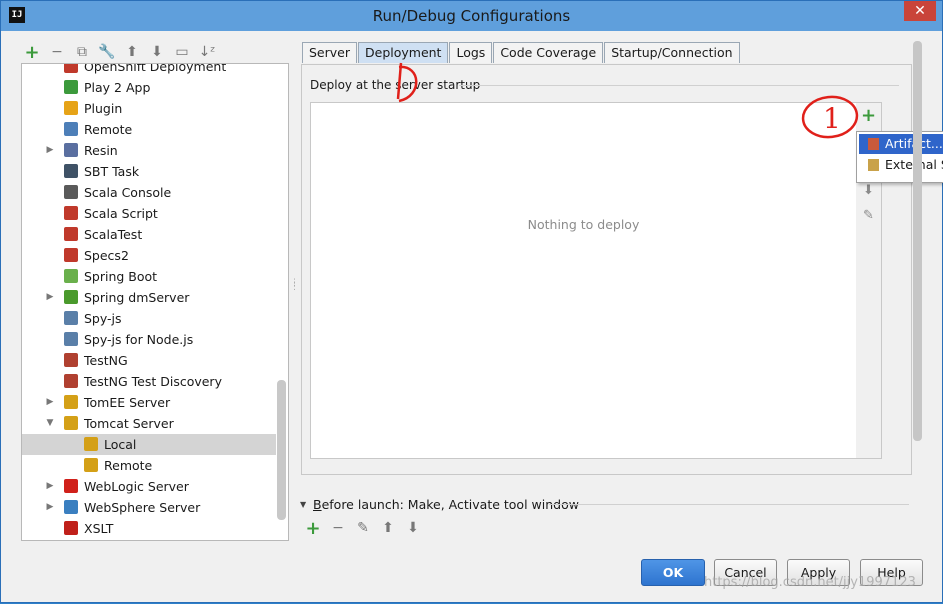 The width and height of the screenshot is (943, 604). I want to click on weblogic-icon, so click(71, 486).